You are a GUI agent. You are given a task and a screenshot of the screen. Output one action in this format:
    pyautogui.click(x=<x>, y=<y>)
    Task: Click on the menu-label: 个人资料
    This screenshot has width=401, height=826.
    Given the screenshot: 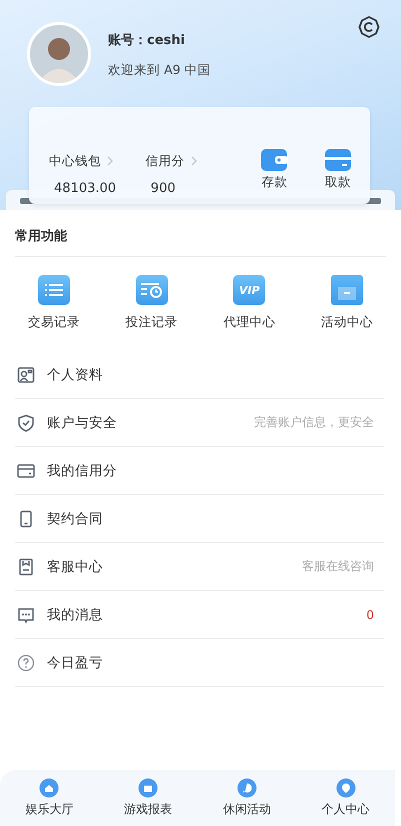 What is the action you would take?
    pyautogui.click(x=75, y=375)
    